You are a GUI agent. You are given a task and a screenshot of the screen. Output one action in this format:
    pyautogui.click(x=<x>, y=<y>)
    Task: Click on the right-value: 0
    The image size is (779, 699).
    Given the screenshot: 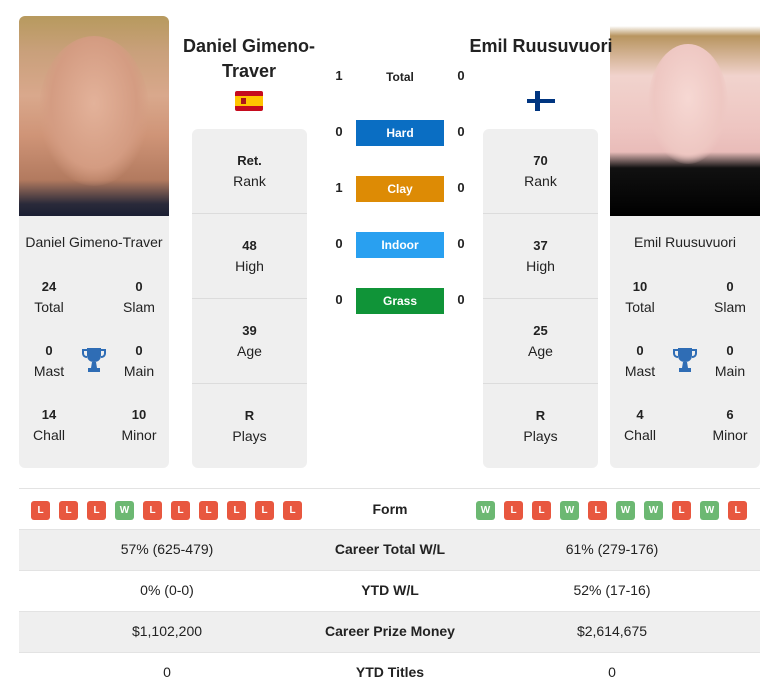 What is the action you would take?
    pyautogui.click(x=612, y=672)
    